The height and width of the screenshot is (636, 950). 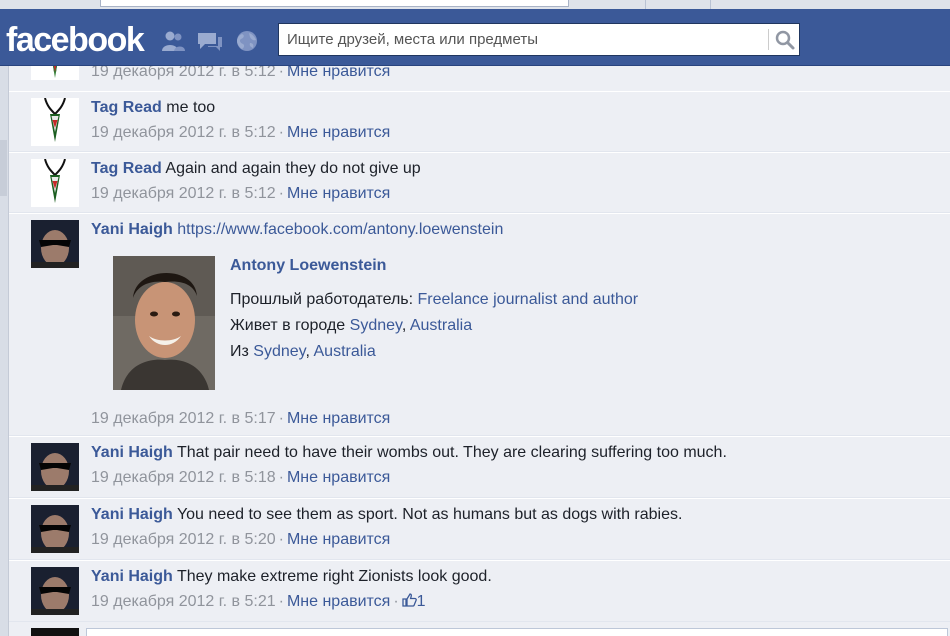 What do you see at coordinates (183, 539) in the screenshot?
I see `comment-timestamp: 19 декабря 2012 г. в 5:20` at bounding box center [183, 539].